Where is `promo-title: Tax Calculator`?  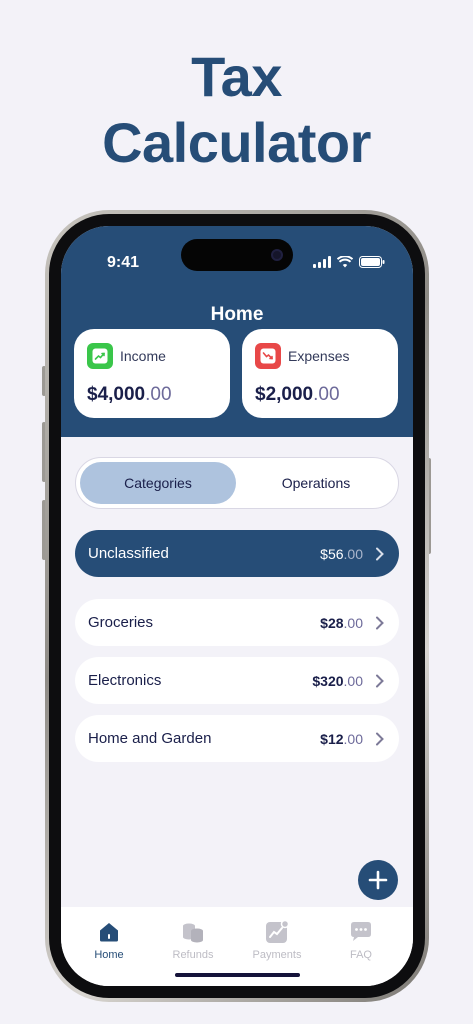
promo-title: Tax Calculator is located at coordinates (236, 110).